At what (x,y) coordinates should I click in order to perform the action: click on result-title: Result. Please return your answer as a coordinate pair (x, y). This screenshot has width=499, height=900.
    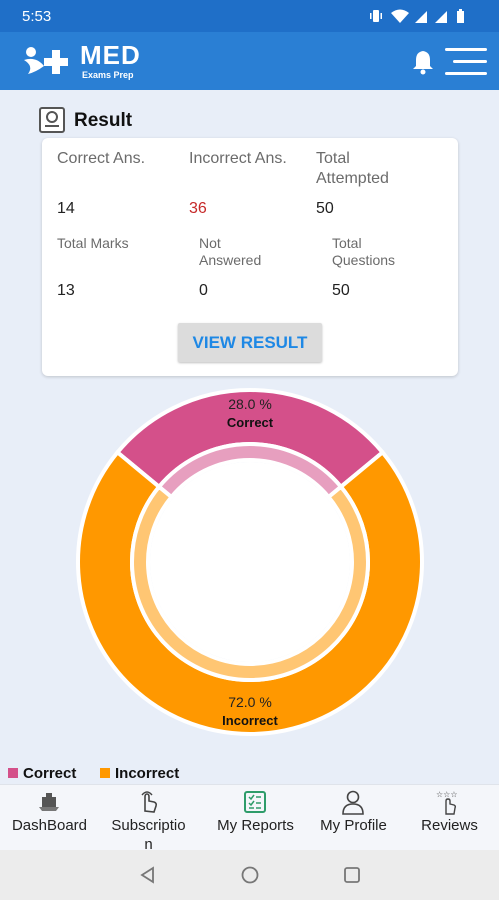
    Looking at the image, I should click on (103, 120).